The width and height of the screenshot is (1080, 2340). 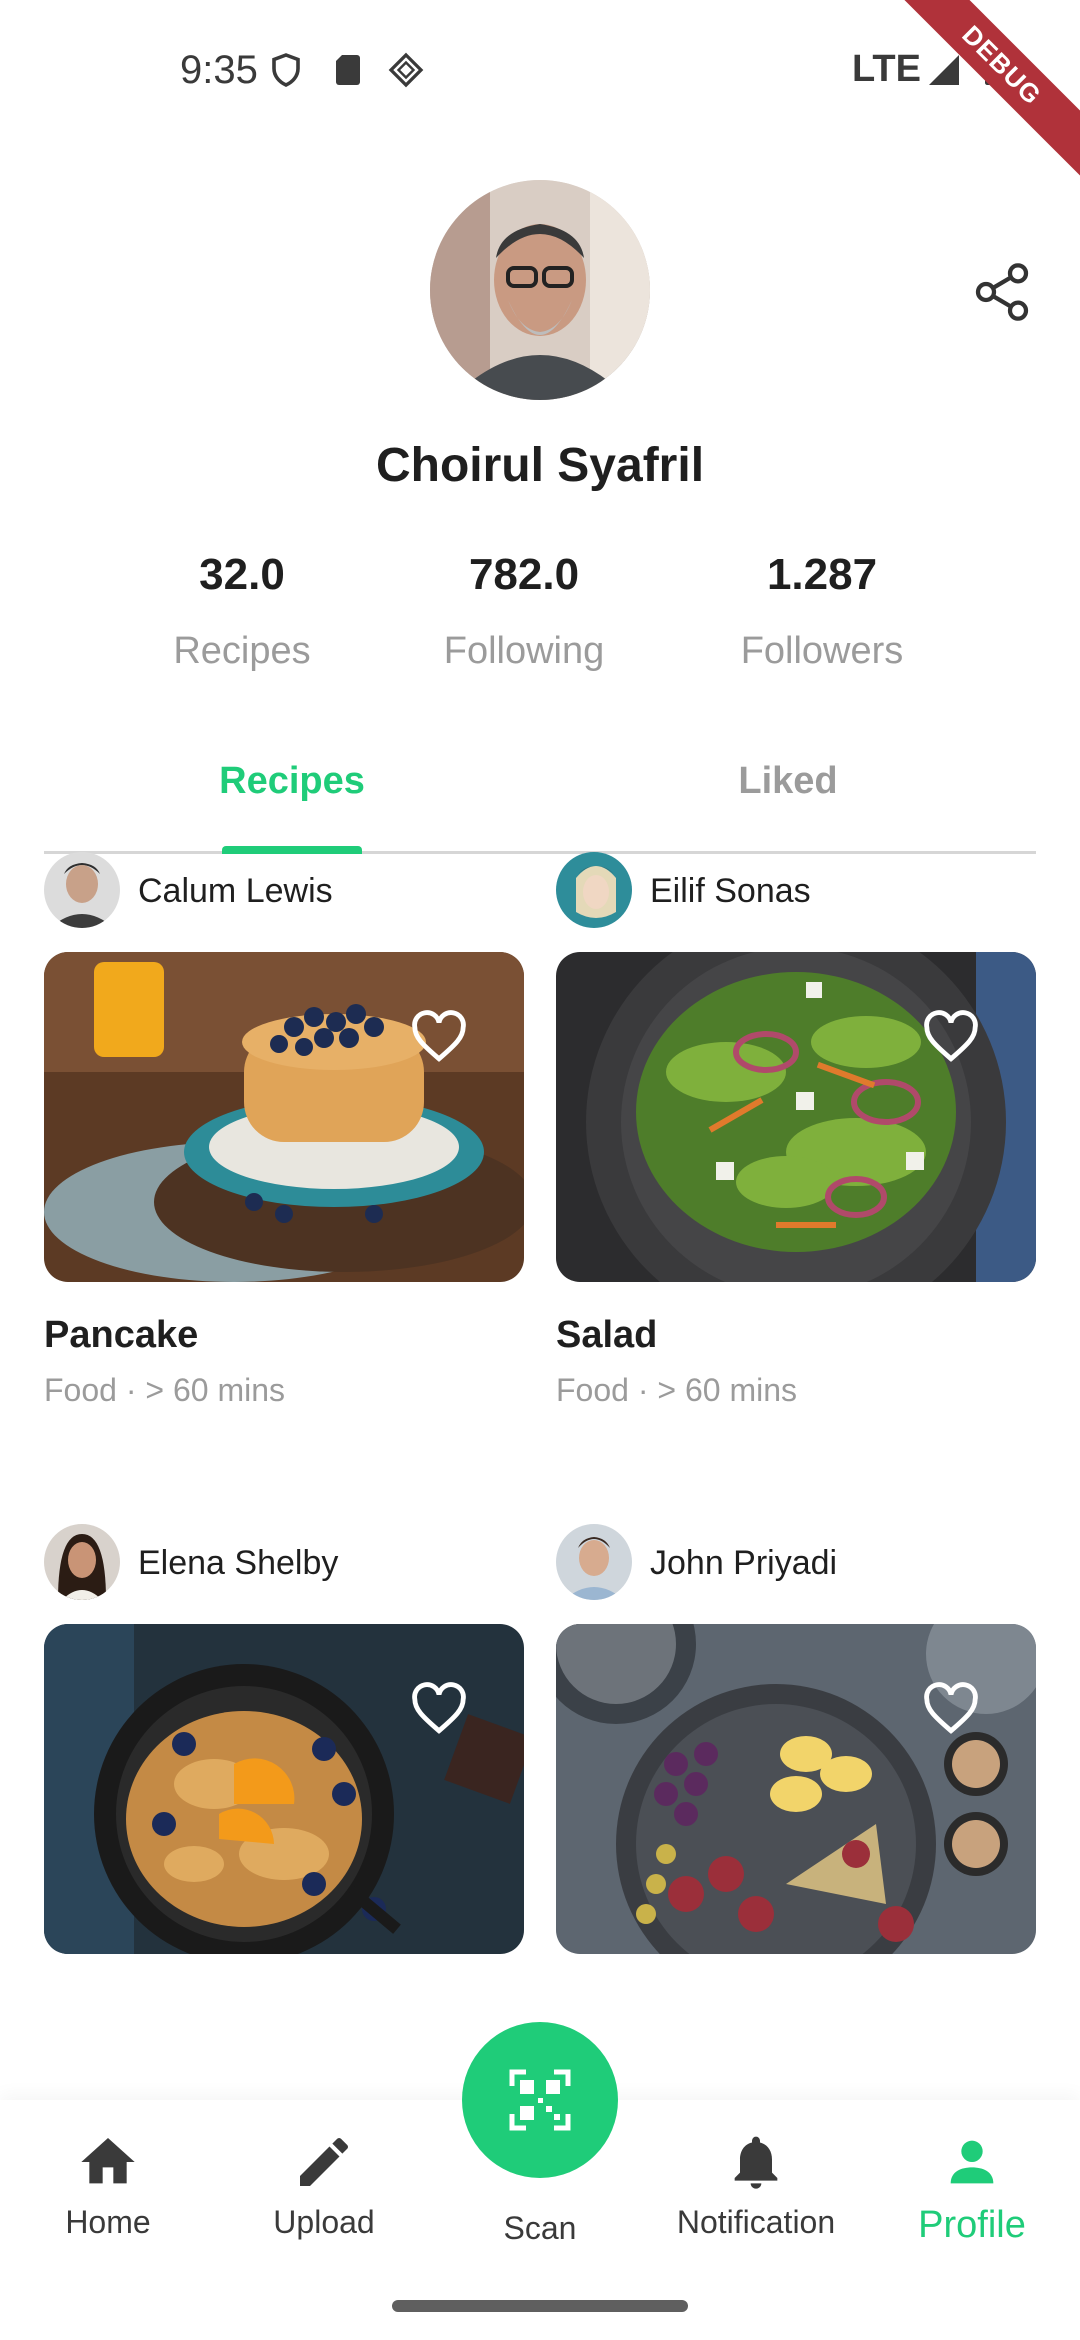 I want to click on sd-card-icon, so click(x=348, y=70).